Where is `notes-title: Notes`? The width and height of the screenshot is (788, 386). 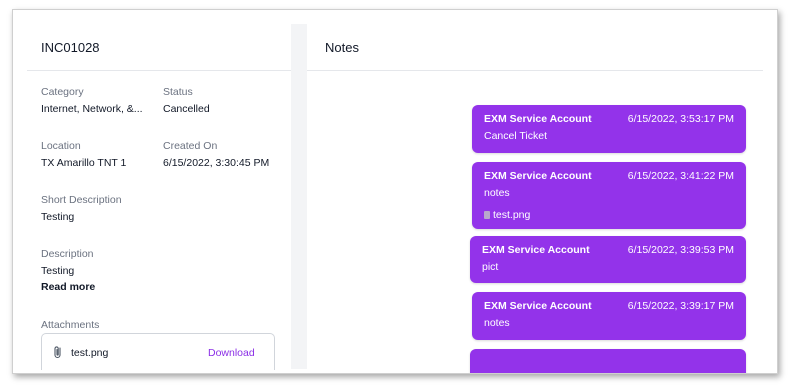
notes-title: Notes is located at coordinates (342, 47).